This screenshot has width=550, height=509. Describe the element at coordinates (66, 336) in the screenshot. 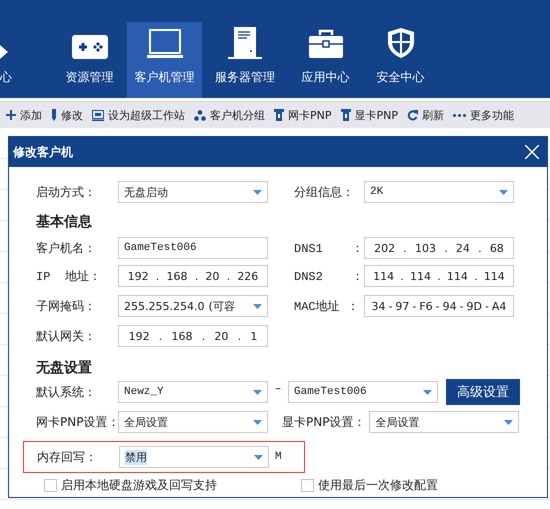

I see `field-label: 默认网关：` at that location.